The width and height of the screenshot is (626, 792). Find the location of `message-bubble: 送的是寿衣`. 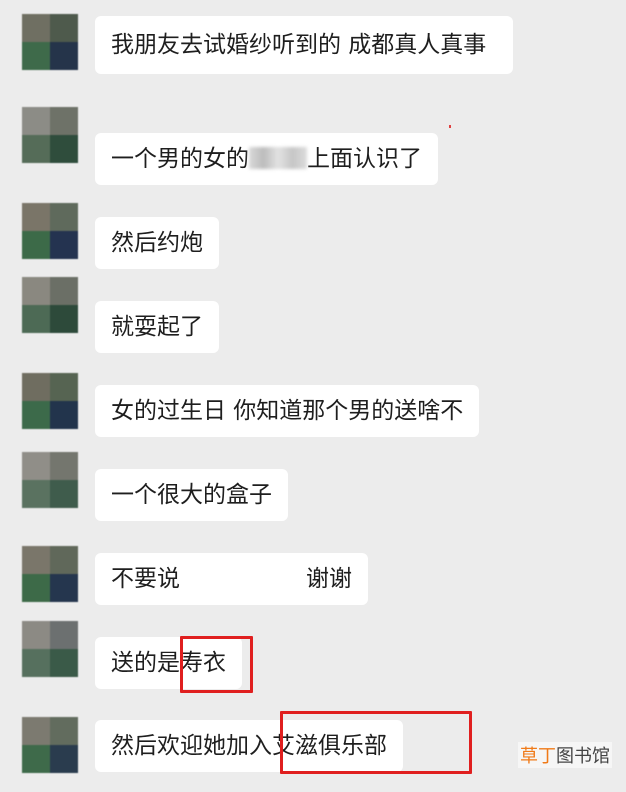

message-bubble: 送的是寿衣 is located at coordinates (168, 663).